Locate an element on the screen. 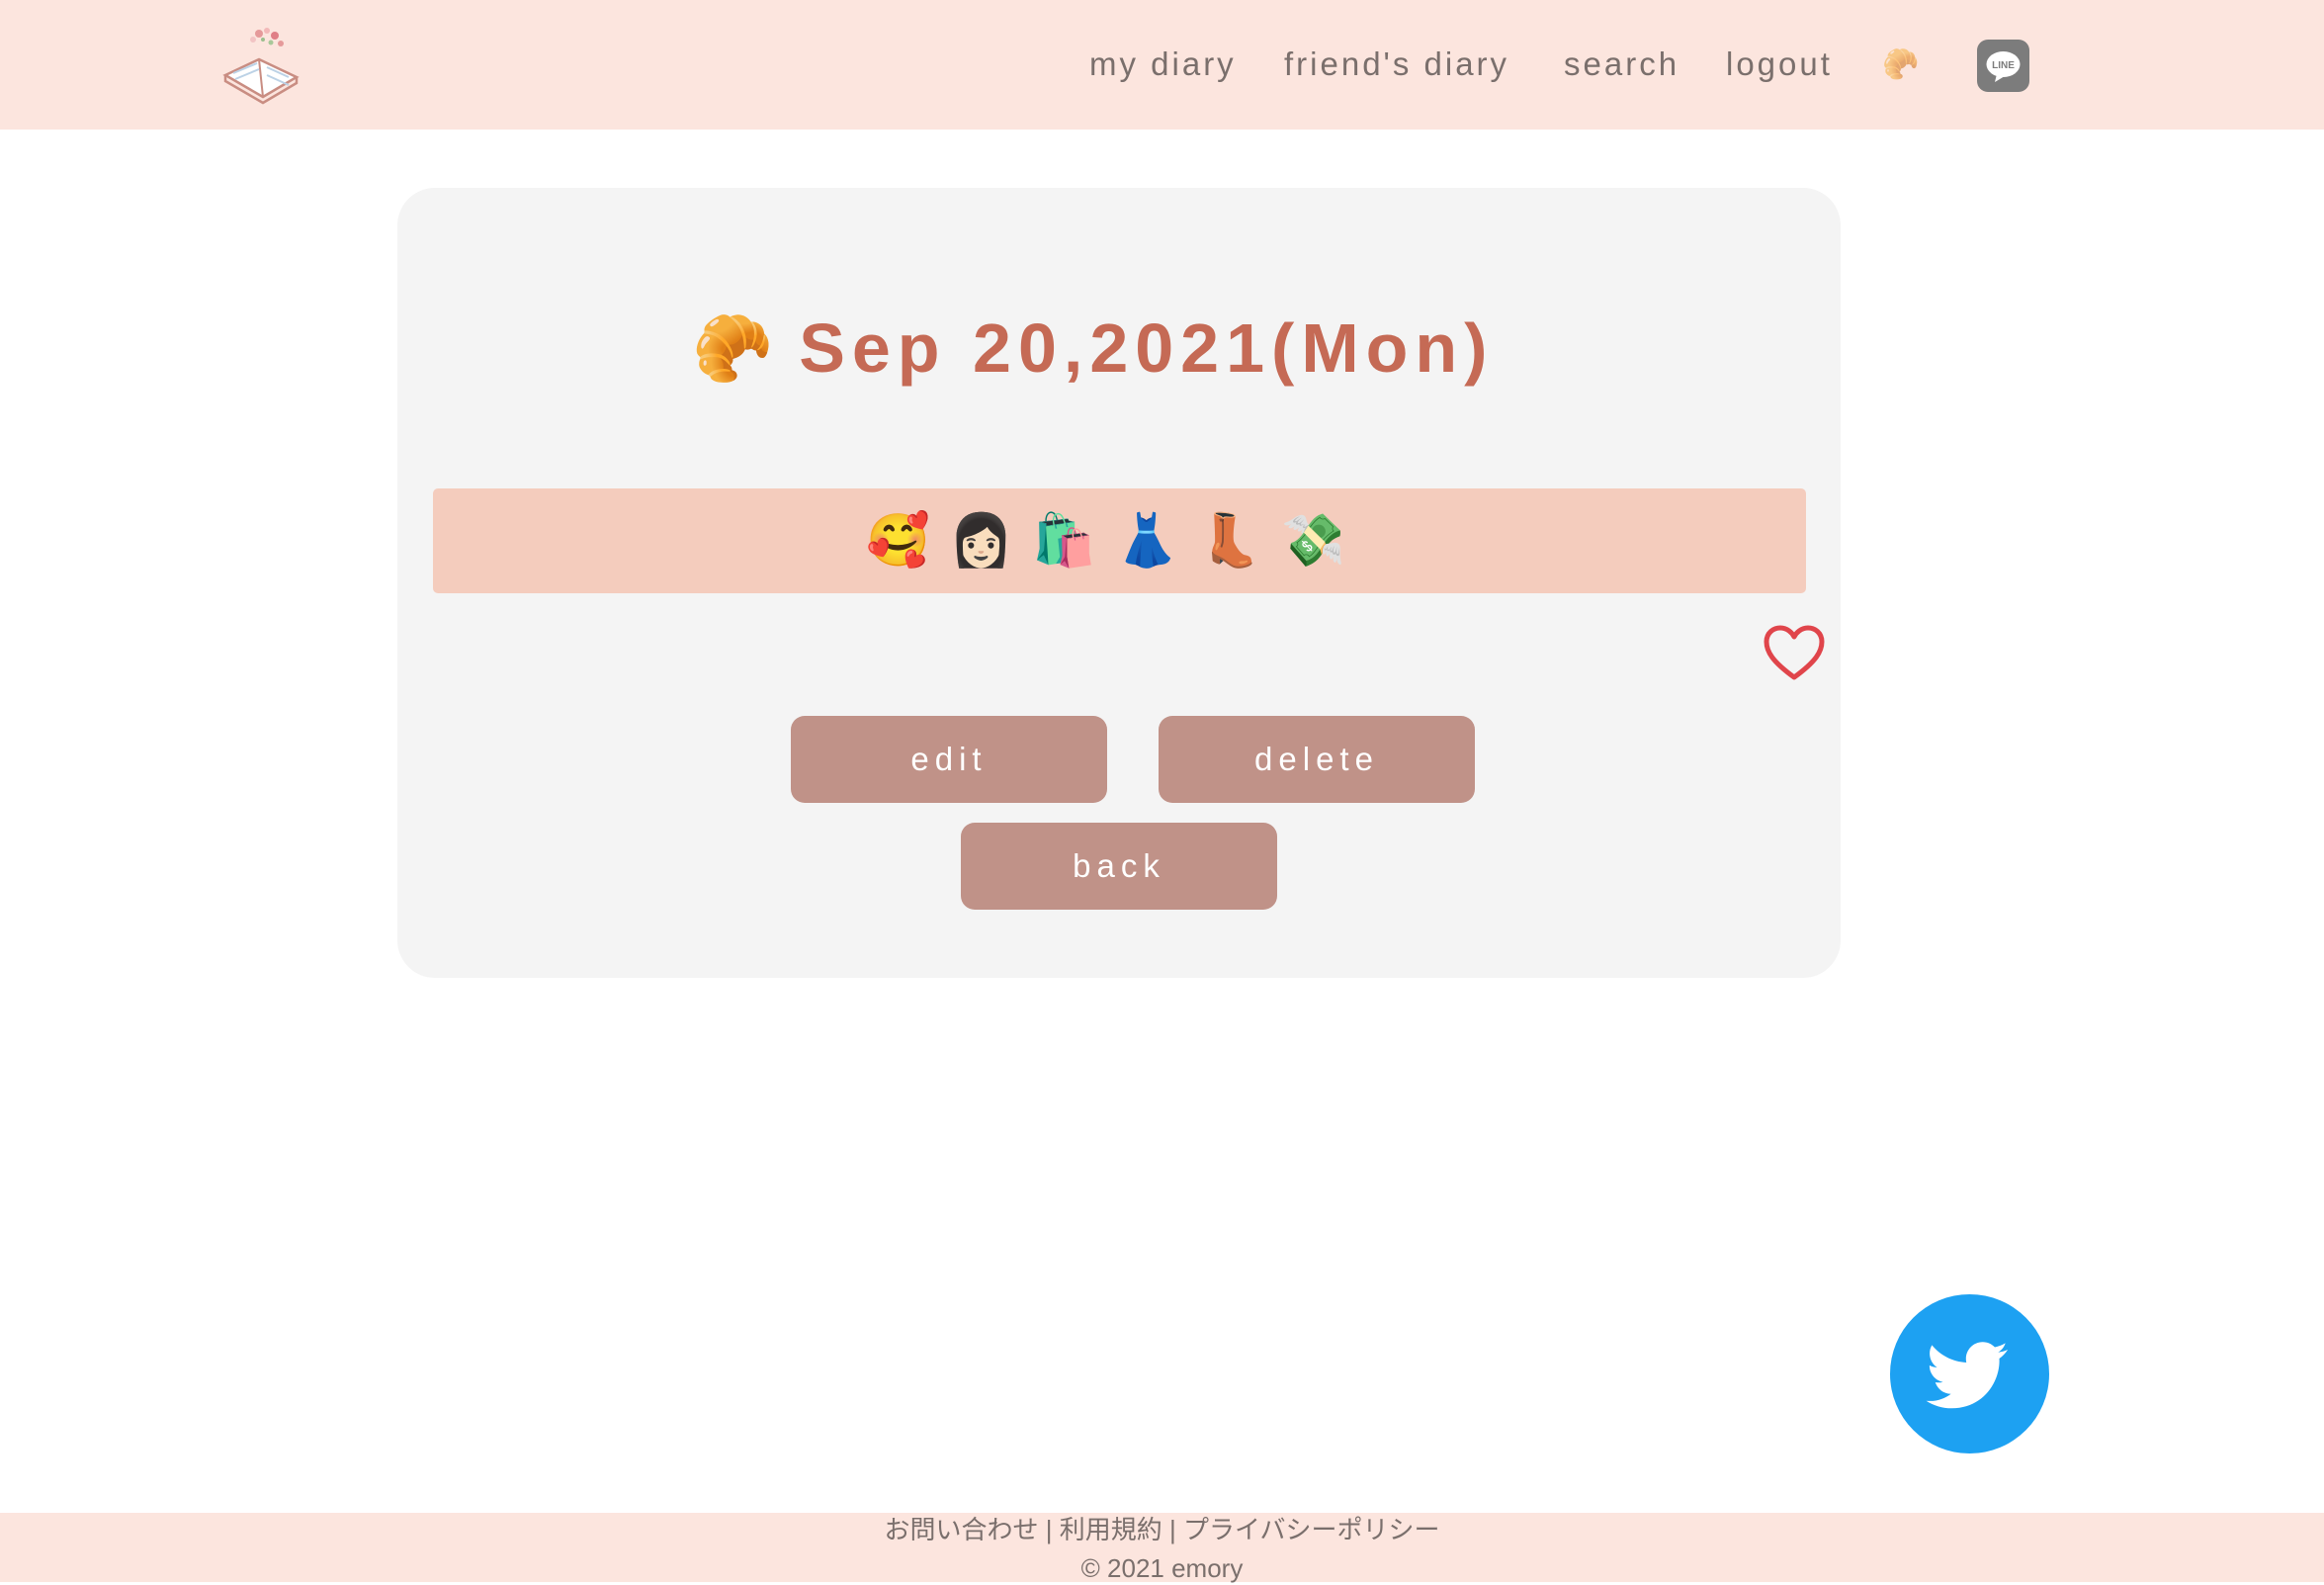  nav-friends-diary-link: friend's diary is located at coordinates (1396, 64).